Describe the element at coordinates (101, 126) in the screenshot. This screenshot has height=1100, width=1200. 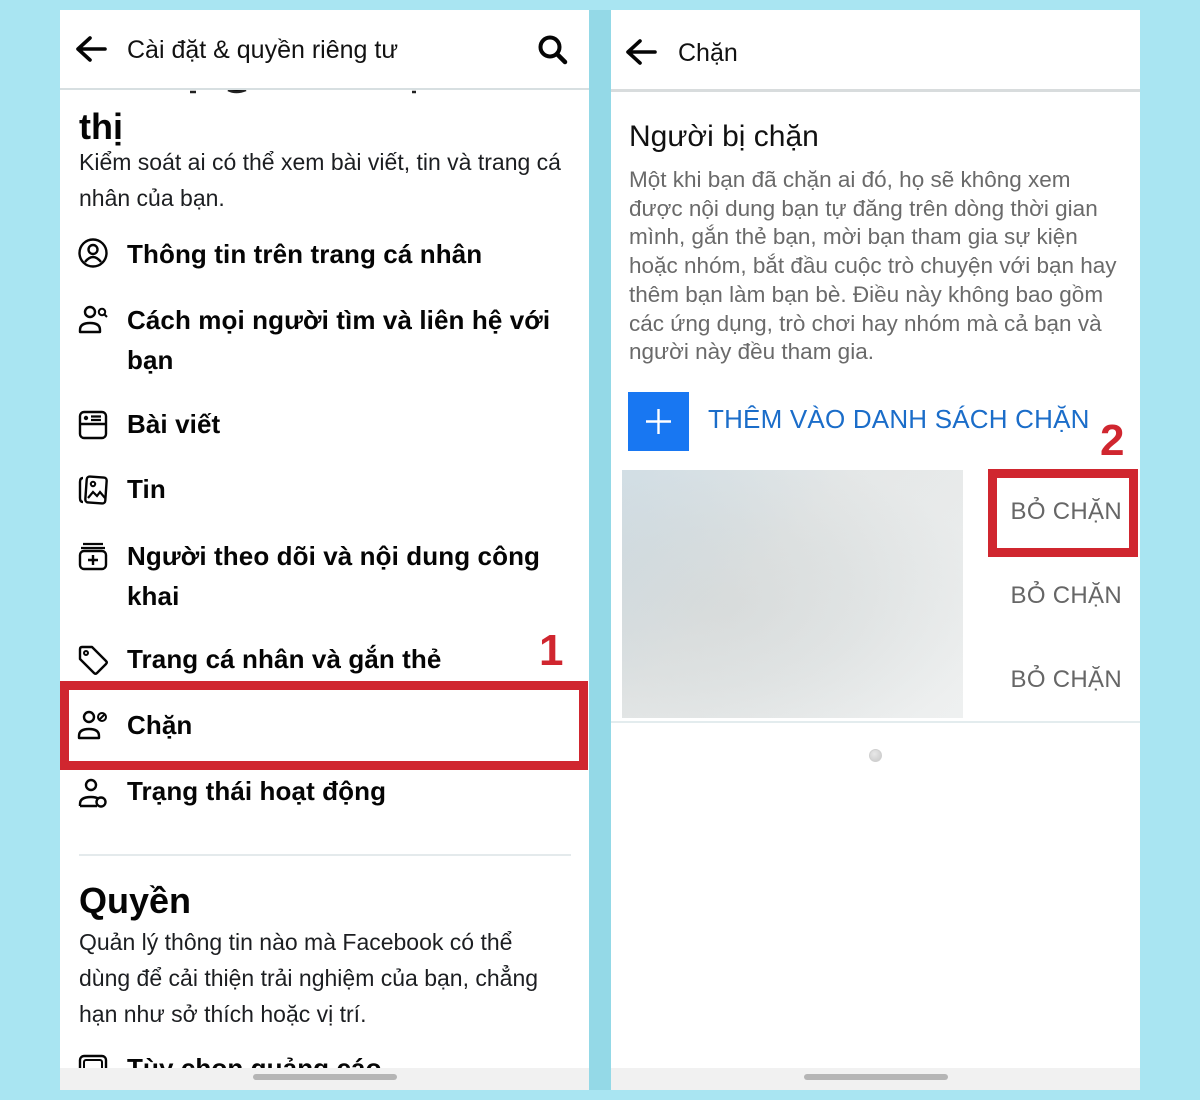
I see `section-title-audience: thị` at that location.